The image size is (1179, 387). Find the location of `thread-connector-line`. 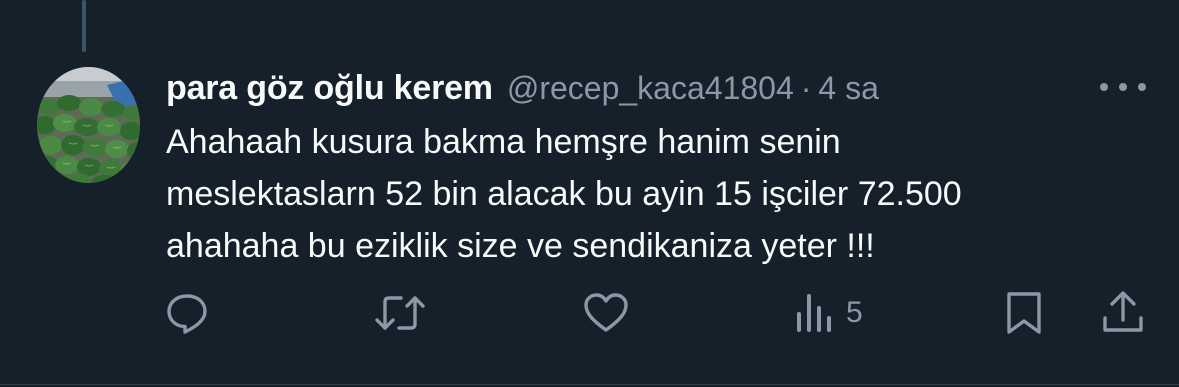

thread-connector-line is located at coordinates (84, 26).